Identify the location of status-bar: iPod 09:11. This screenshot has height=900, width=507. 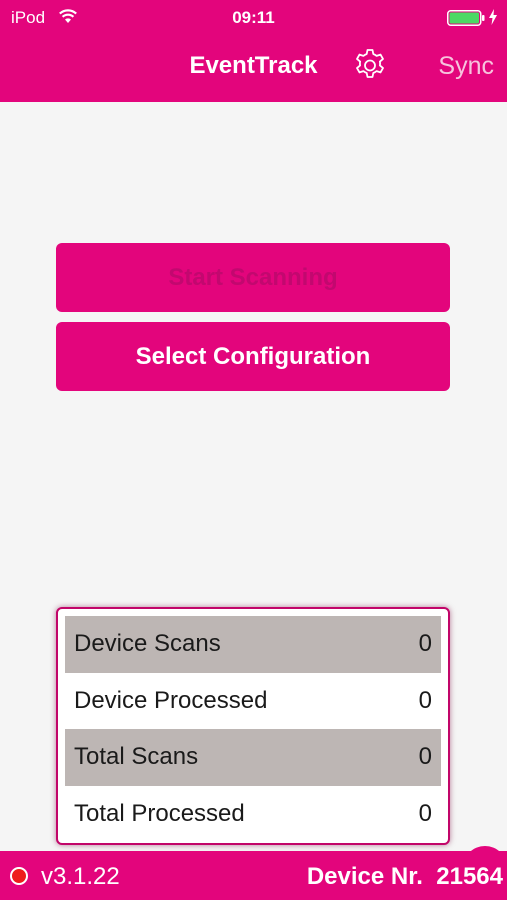
(253, 17).